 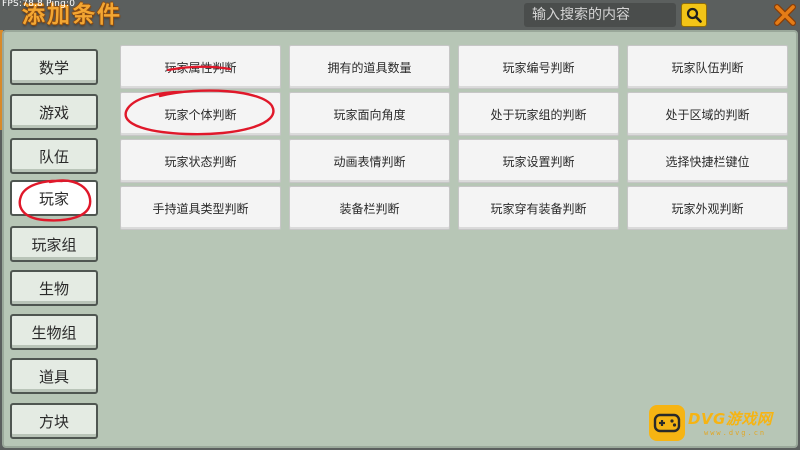 What do you see at coordinates (707, 67) in the screenshot?
I see `condition-player-team: 玩家队伍判断` at bounding box center [707, 67].